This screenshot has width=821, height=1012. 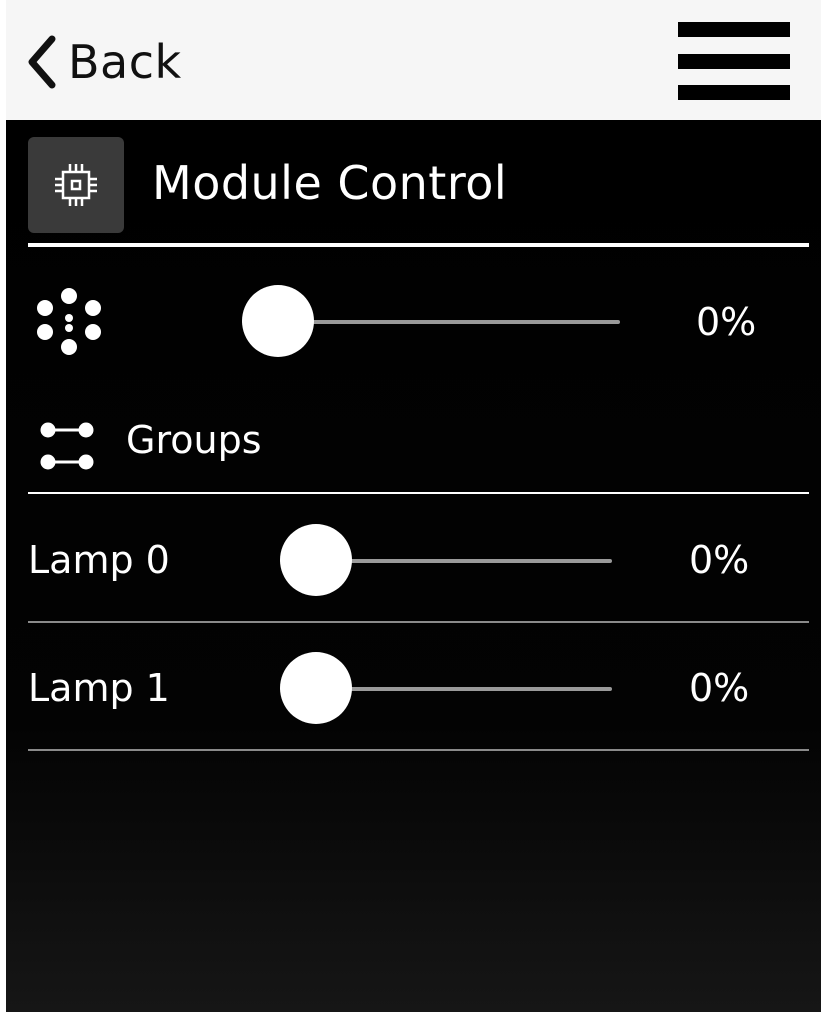 I want to click on top-bar: Back, so click(x=413, y=60).